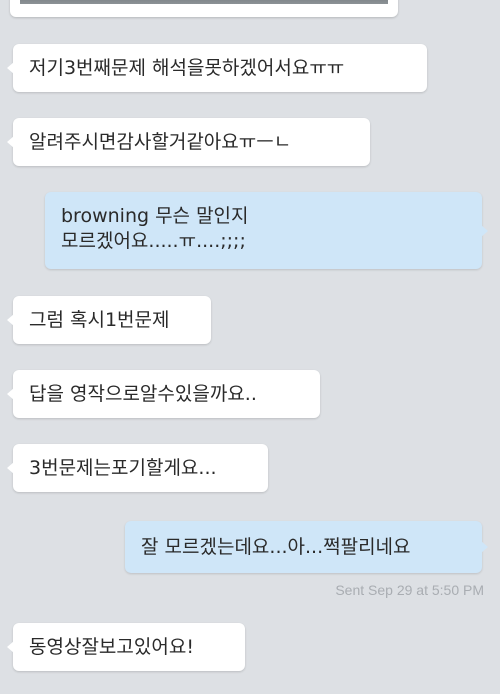 The height and width of the screenshot is (694, 500). What do you see at coordinates (153, 241) in the screenshot?
I see `message-text-line: 모르겠어요.....ㅠ....;;;;` at bounding box center [153, 241].